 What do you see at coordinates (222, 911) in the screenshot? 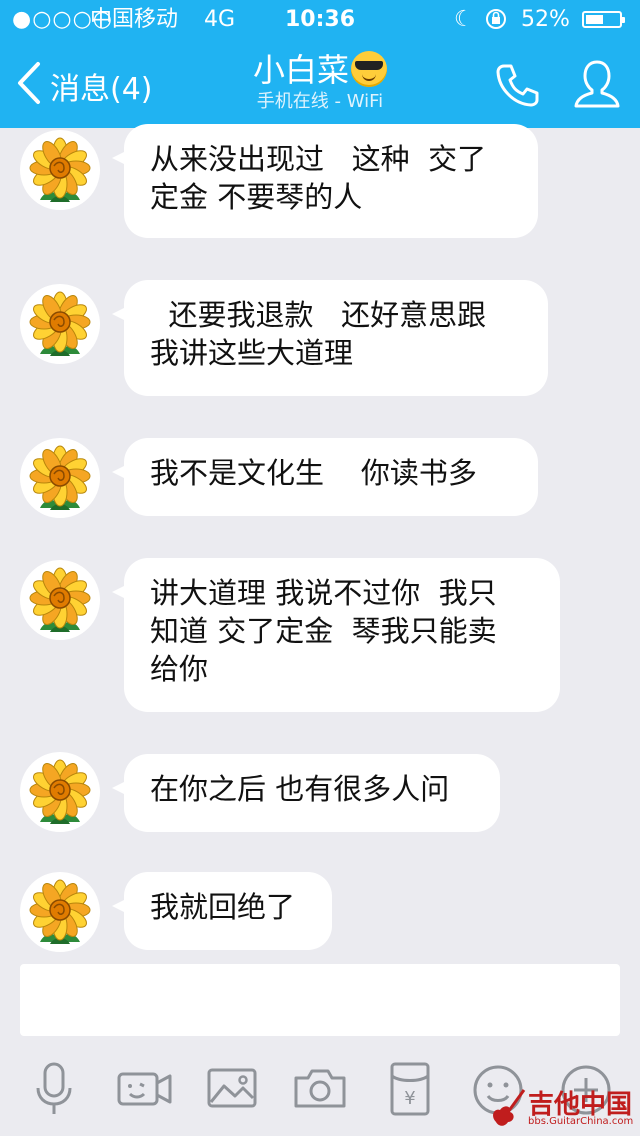
I see `message-bubble: 我就回绝了` at bounding box center [222, 911].